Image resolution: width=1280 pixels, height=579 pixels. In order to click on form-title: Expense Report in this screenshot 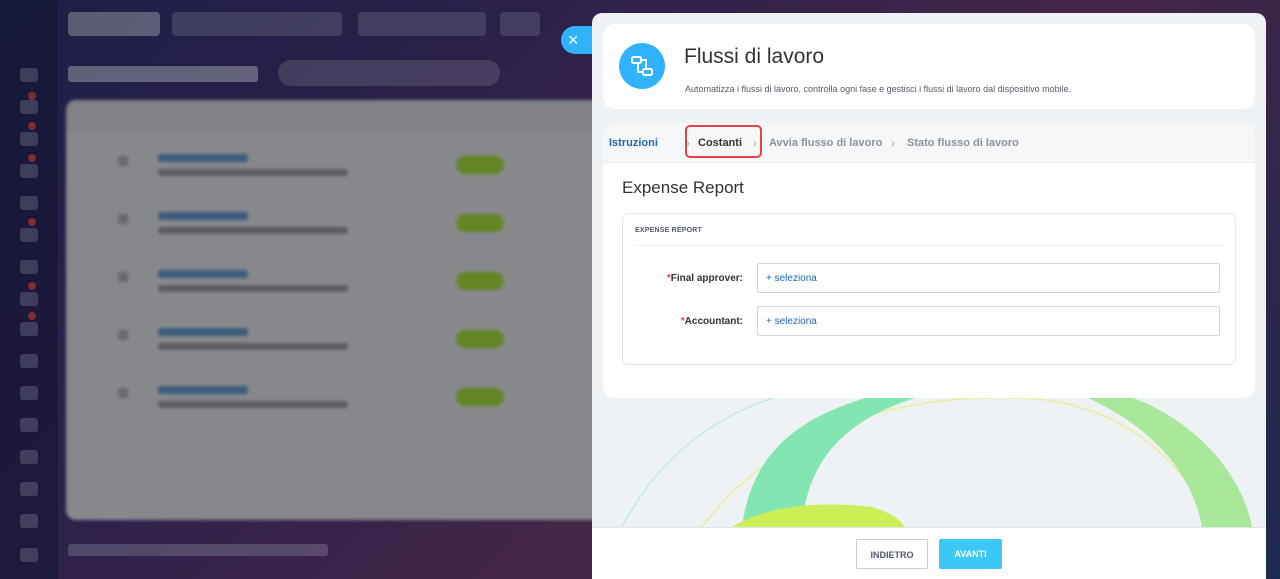, I will do `click(683, 187)`.